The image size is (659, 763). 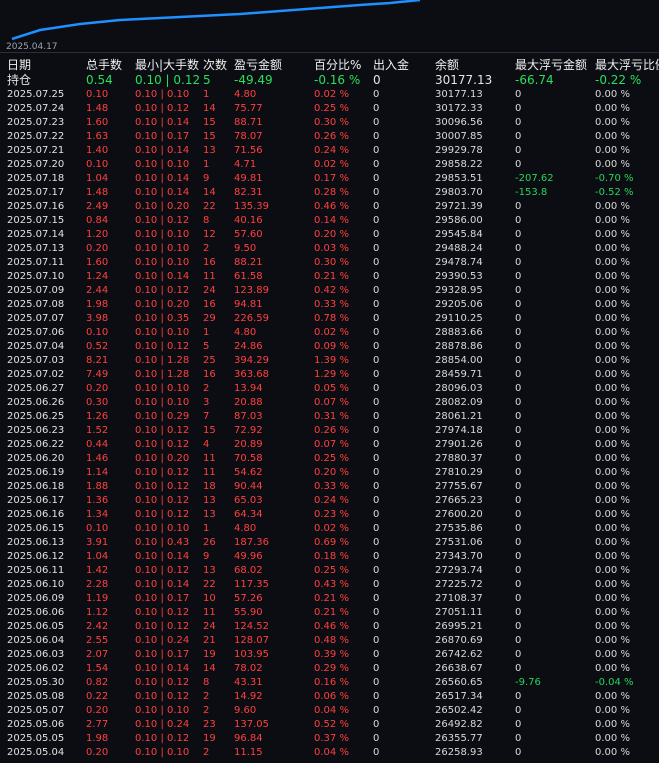 I want to click on cell-max-float-loss: 0, so click(x=518, y=304).